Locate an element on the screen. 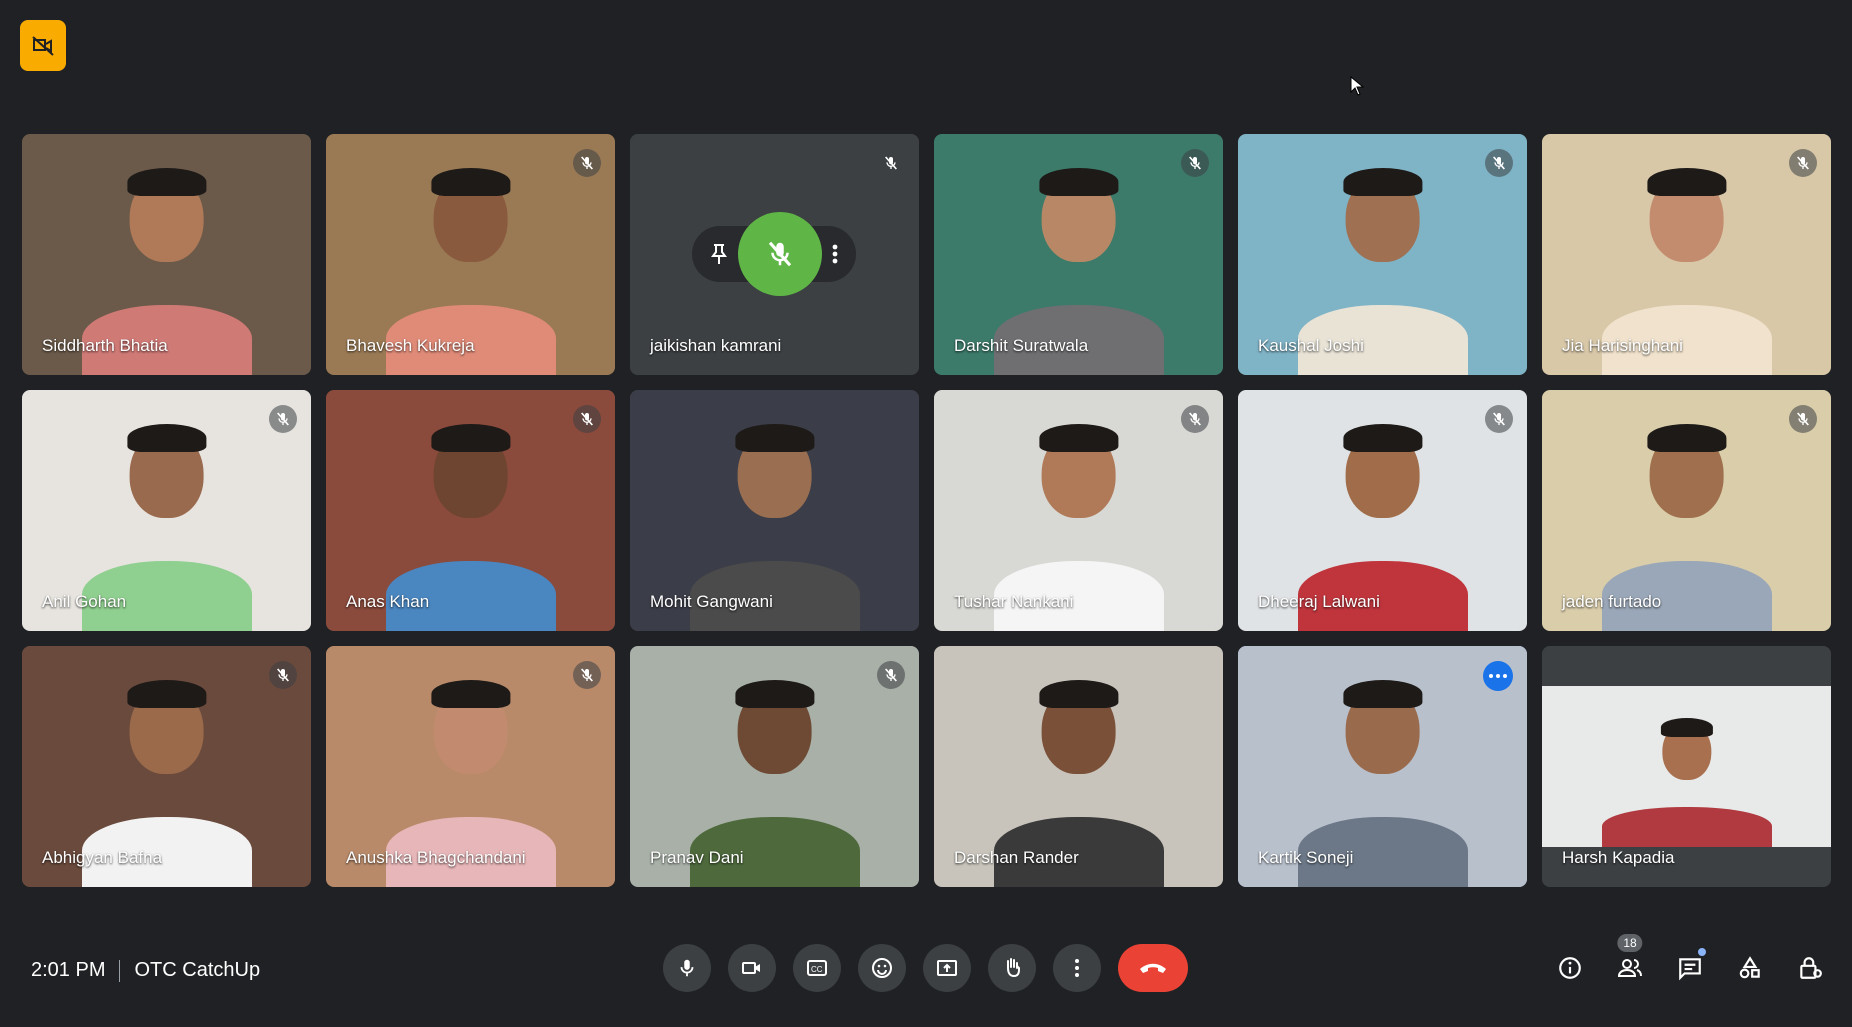 This screenshot has height=1027, width=1852. captions-button: CC is located at coordinates (817, 968).